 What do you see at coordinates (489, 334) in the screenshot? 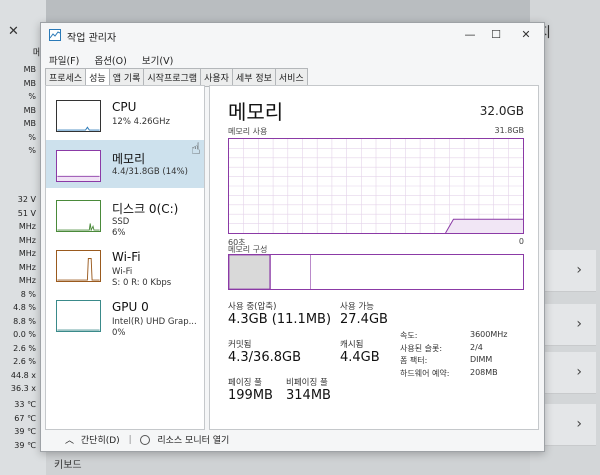
I see `info-value: 3600MHz` at bounding box center [489, 334].